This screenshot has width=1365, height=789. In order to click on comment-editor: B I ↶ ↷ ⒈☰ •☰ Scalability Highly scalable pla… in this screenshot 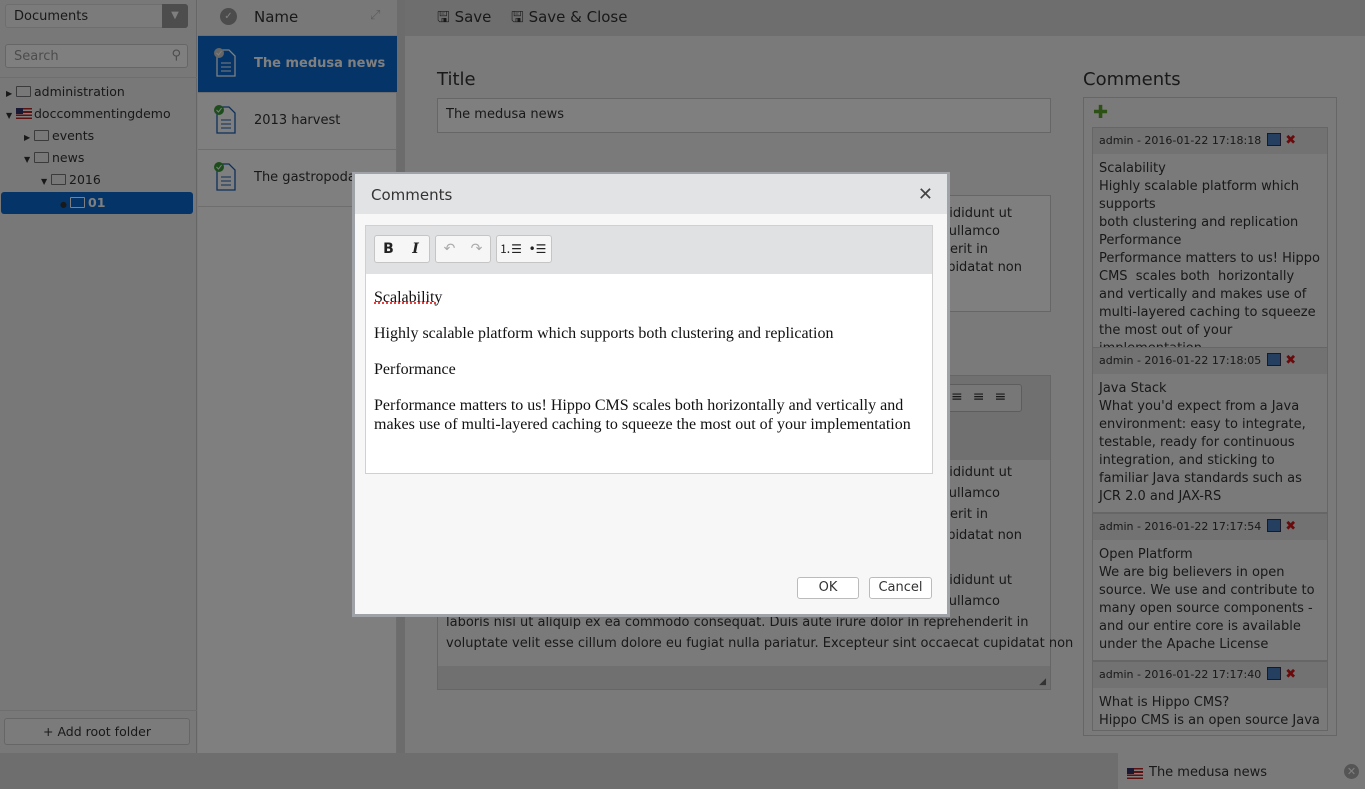, I will do `click(649, 349)`.